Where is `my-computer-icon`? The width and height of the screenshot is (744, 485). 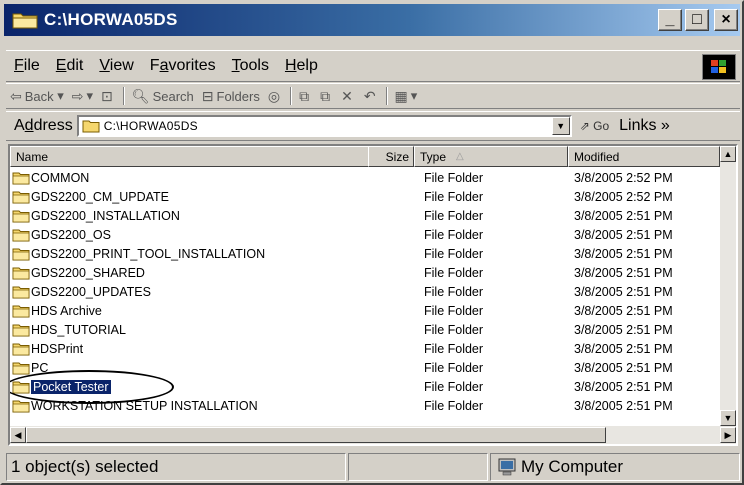
my-computer-icon is located at coordinates (507, 467).